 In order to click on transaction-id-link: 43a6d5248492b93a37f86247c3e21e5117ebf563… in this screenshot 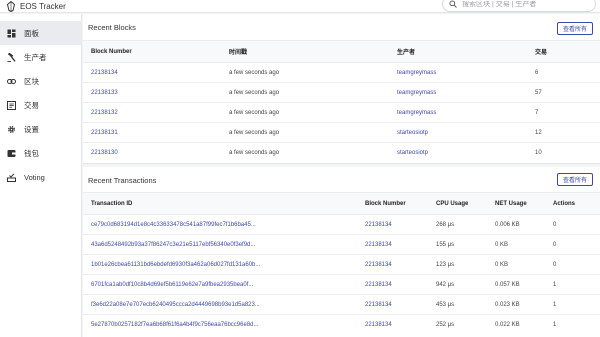, I will do `click(176, 244)`.